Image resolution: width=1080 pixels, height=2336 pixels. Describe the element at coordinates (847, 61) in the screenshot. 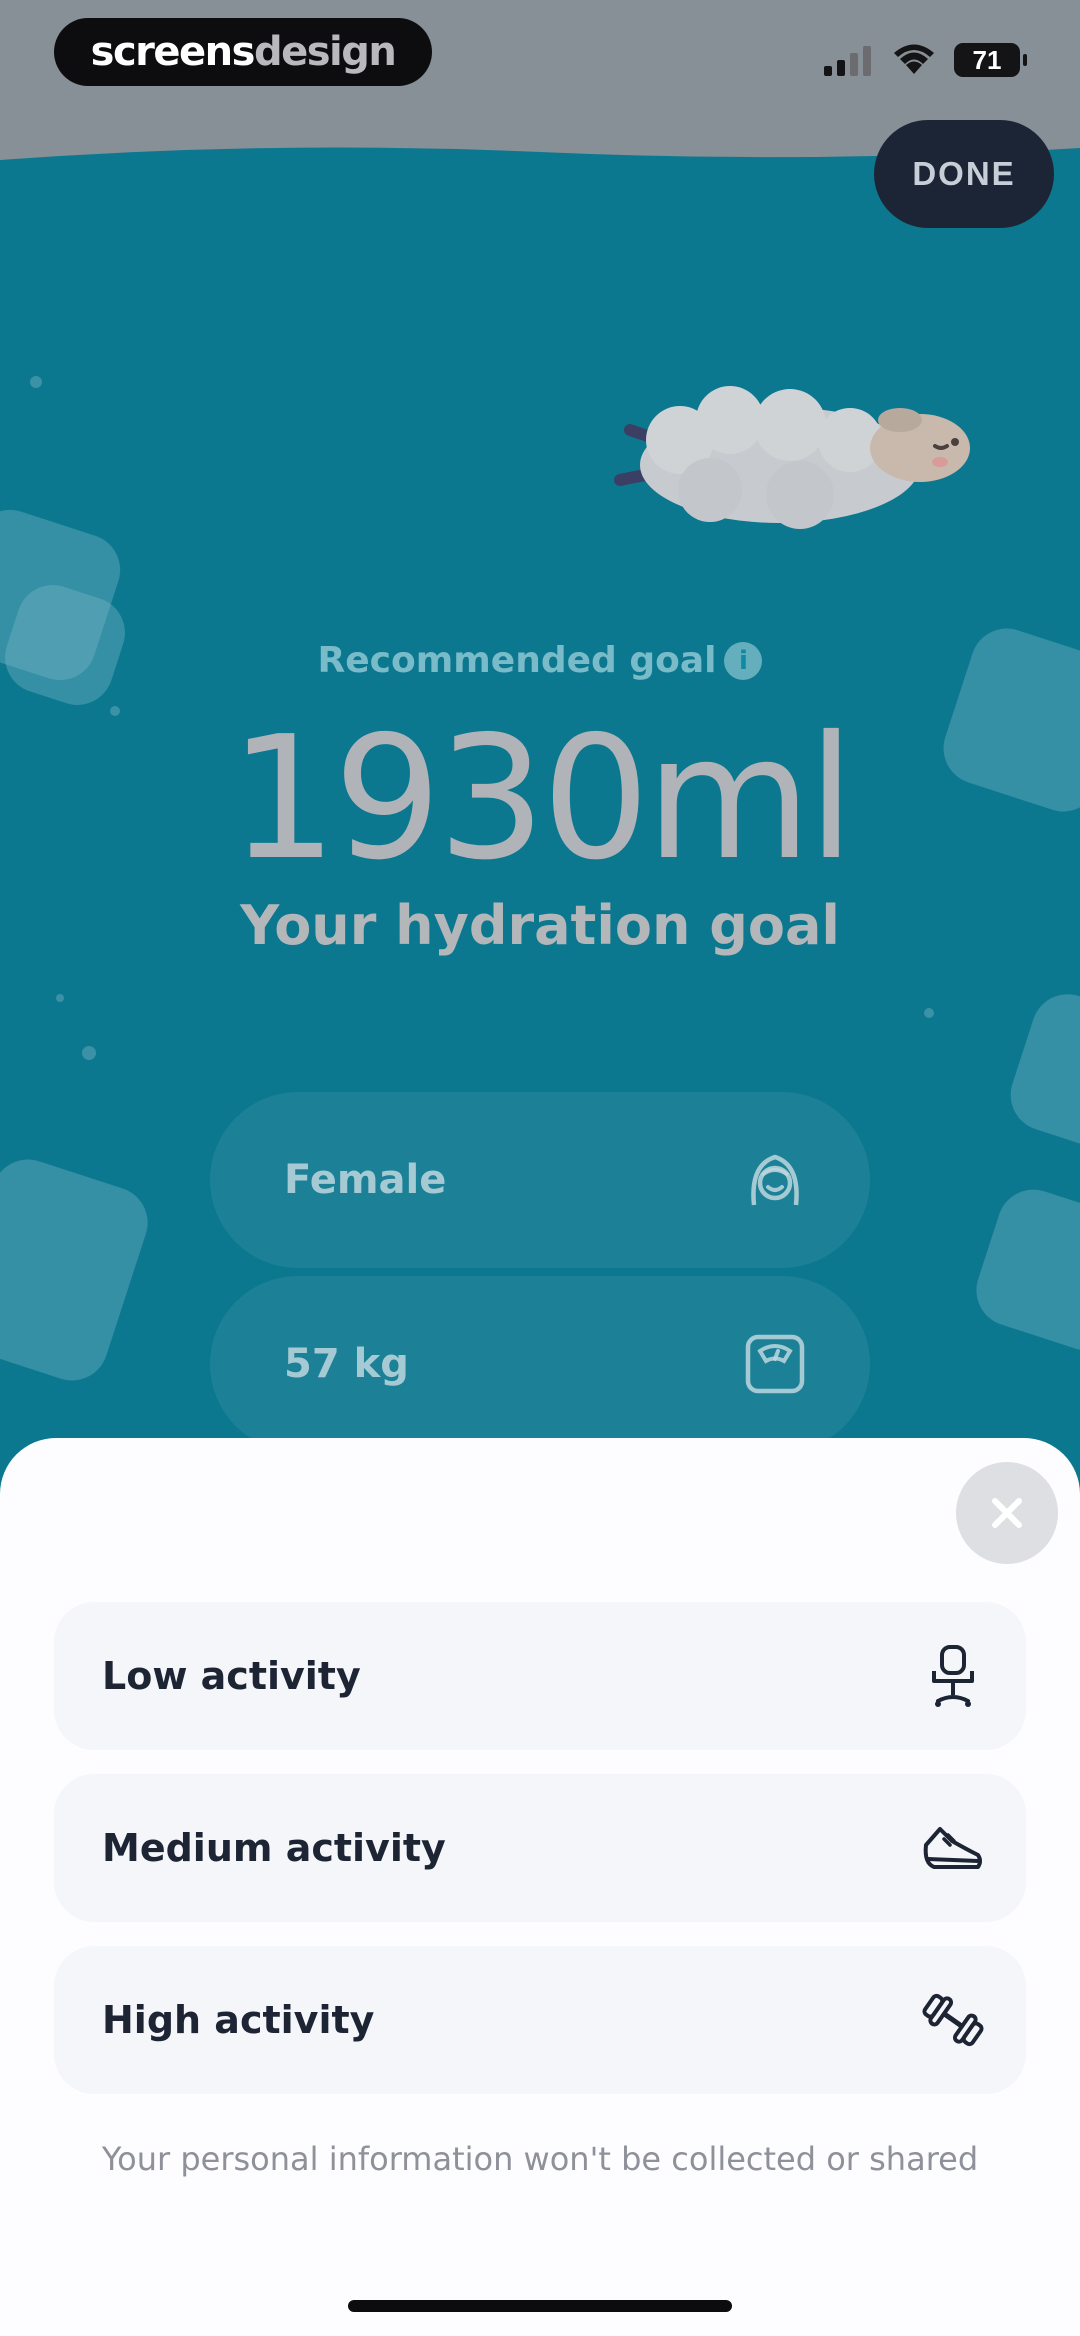

I see `cellular-signal-icon` at that location.